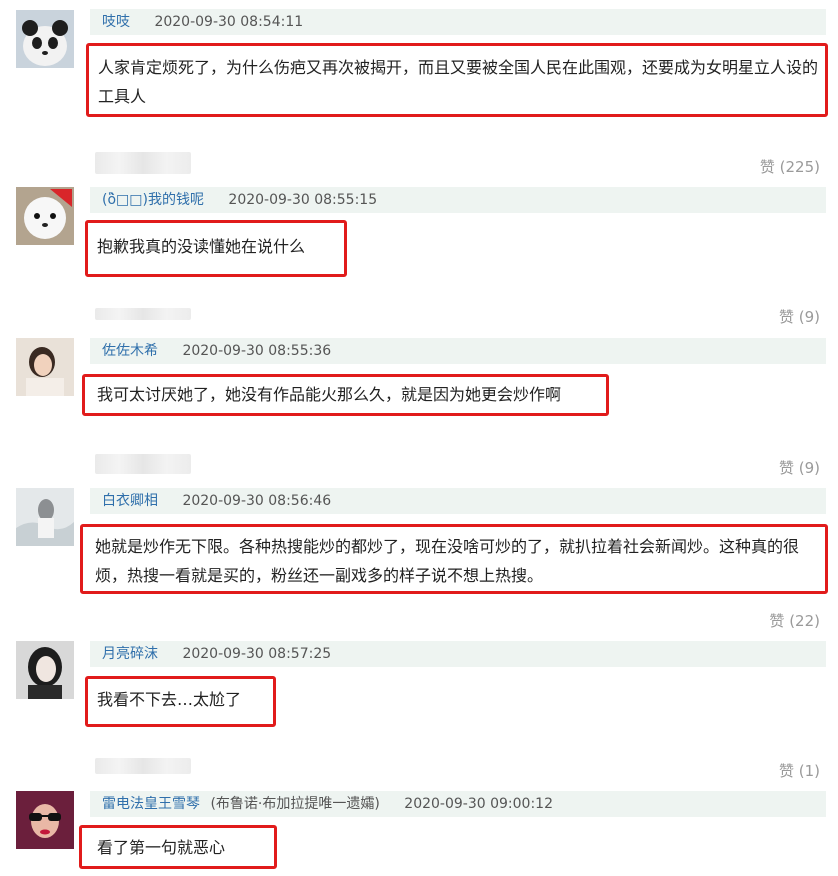 The height and width of the screenshot is (876, 838). Describe the element at coordinates (295, 804) in the screenshot. I see `username-suffix: (布鲁诺·布加拉提唯一遗孀)` at that location.